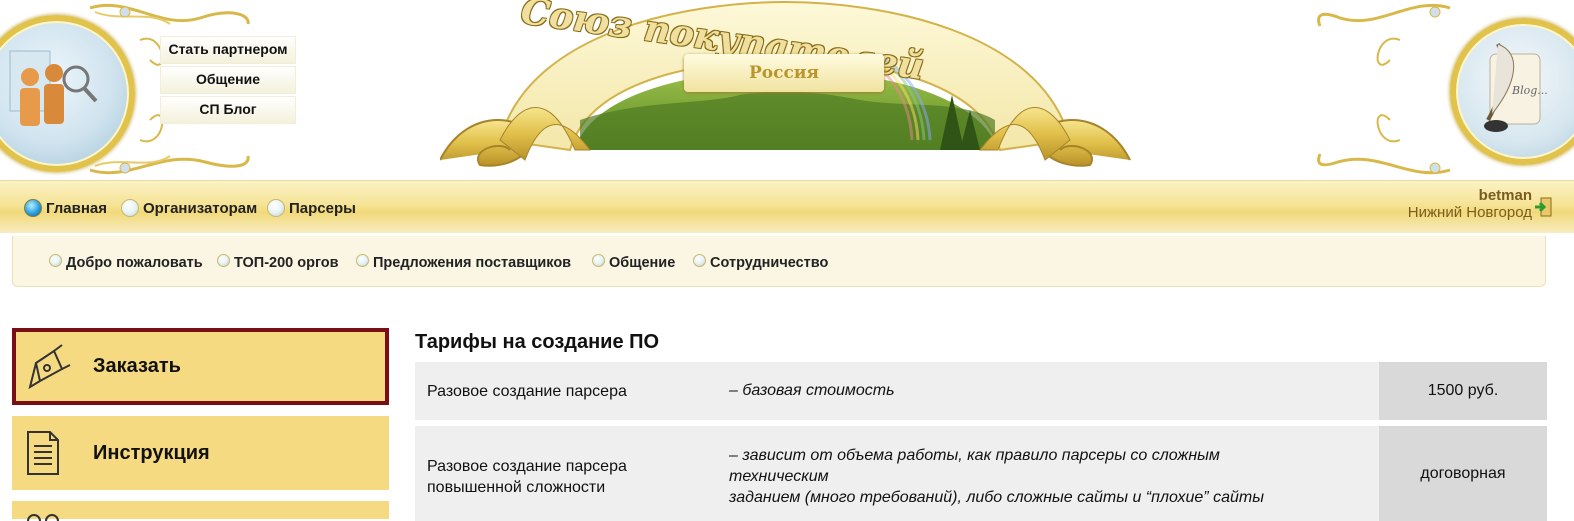 The height and width of the screenshot is (521, 1574). I want to click on subnav-item-supplier-offers: Предложения поставщиков, so click(464, 262).